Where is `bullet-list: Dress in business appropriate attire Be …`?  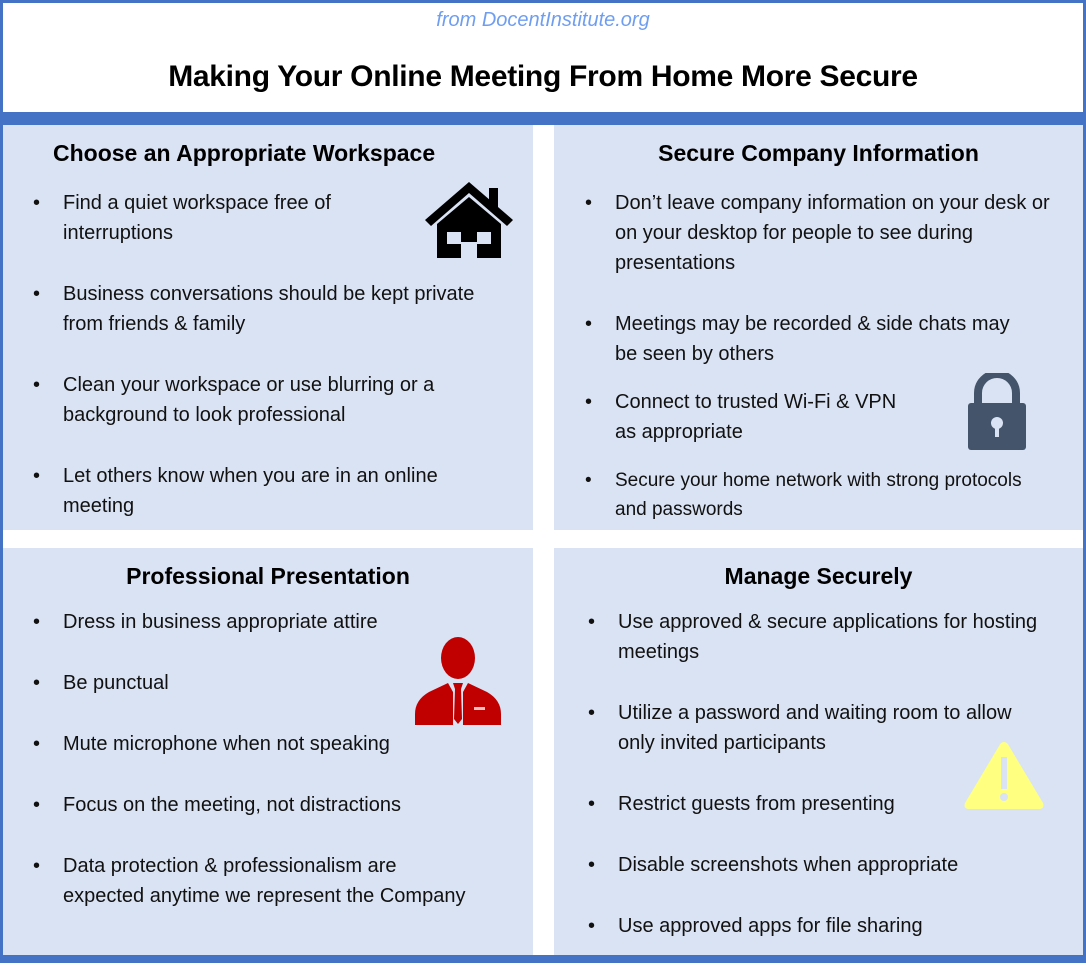 bullet-list: Dress in business appropriate attire Be … is located at coordinates (253, 774).